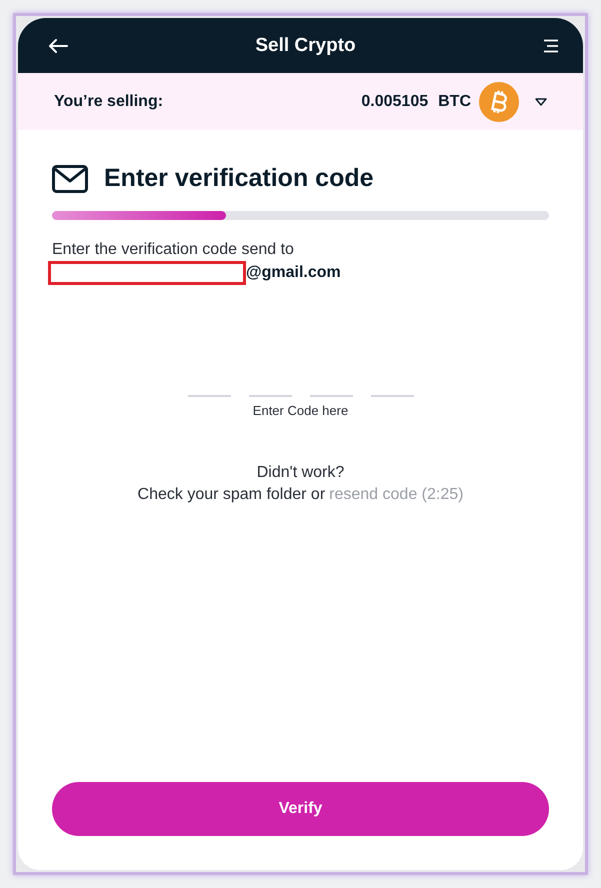  Describe the element at coordinates (301, 410) in the screenshot. I see `code-hint: Enter Code here` at that location.